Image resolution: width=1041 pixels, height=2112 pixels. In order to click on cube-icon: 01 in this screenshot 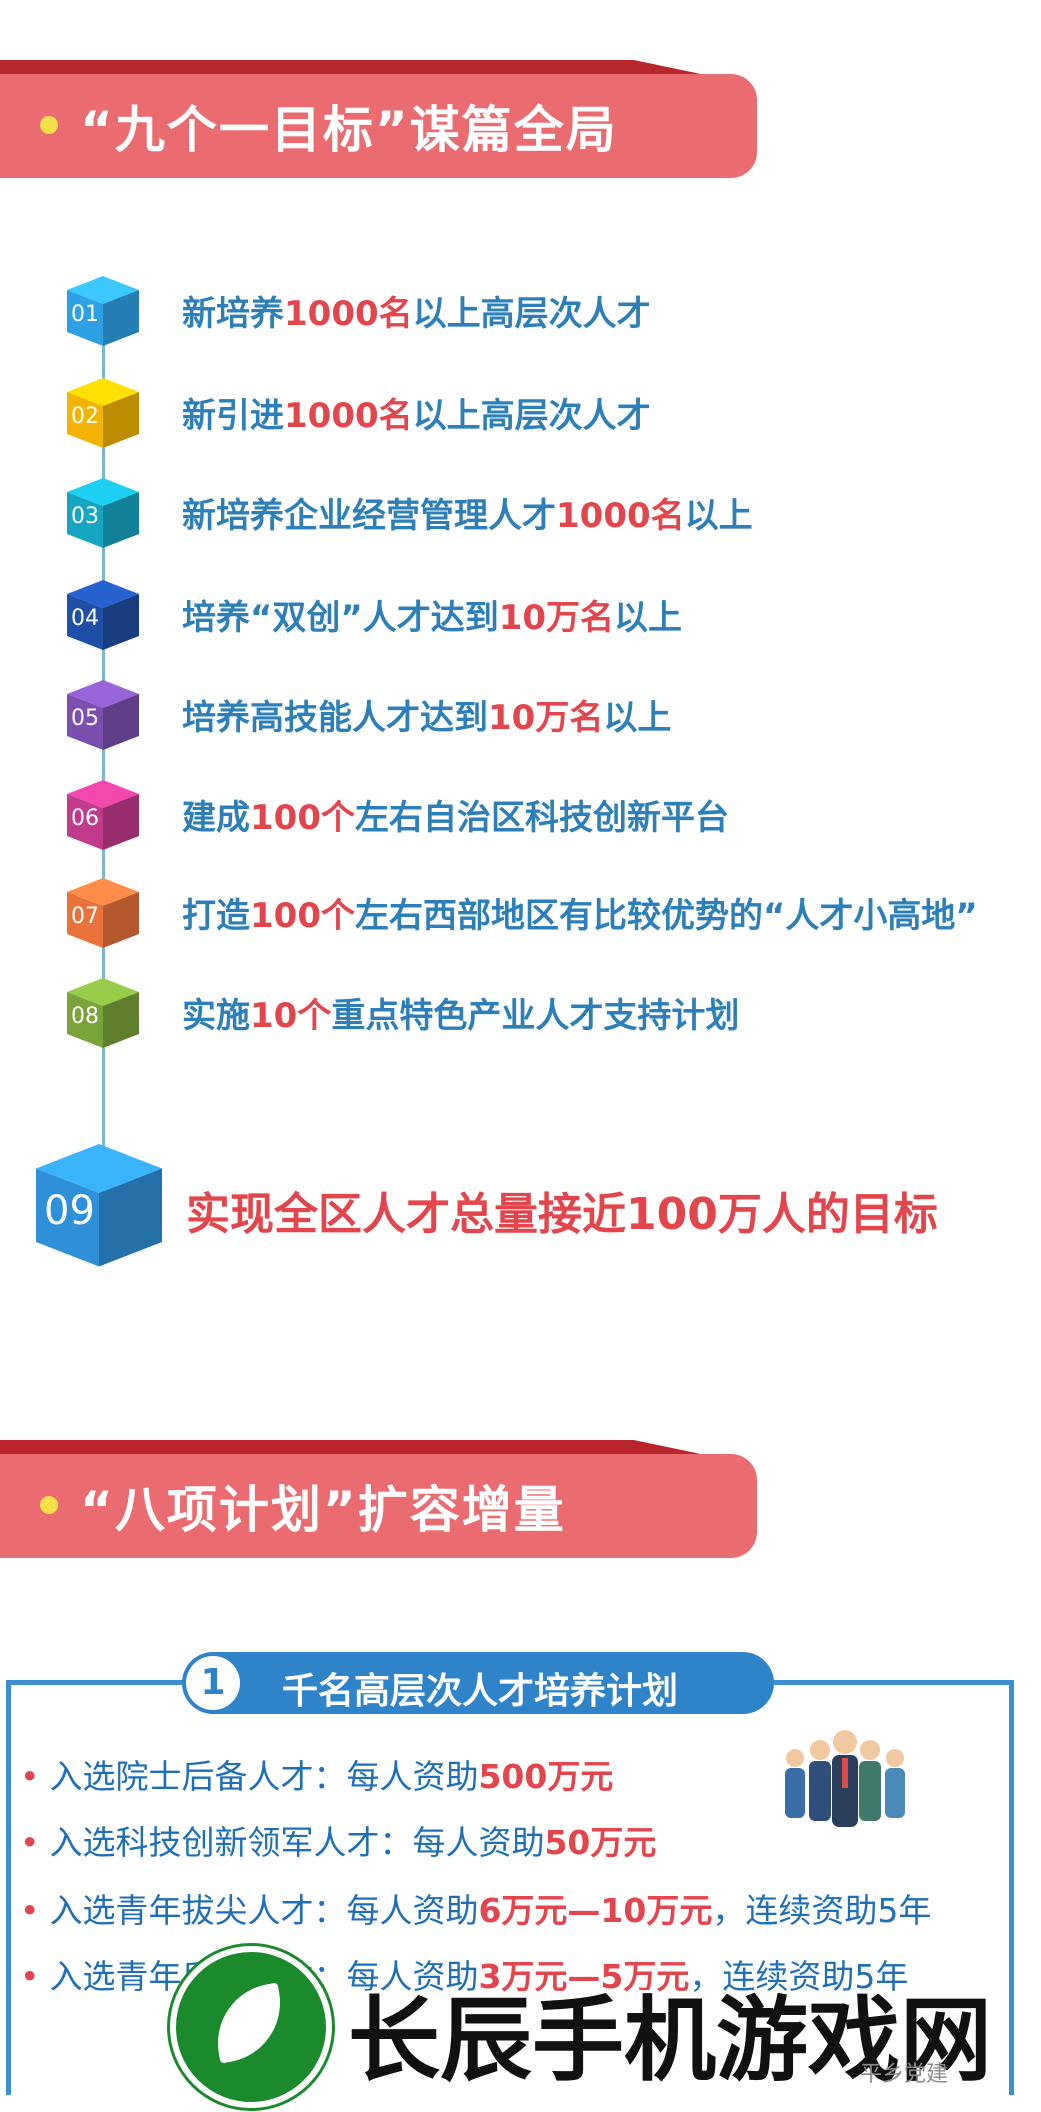, I will do `click(103, 308)`.